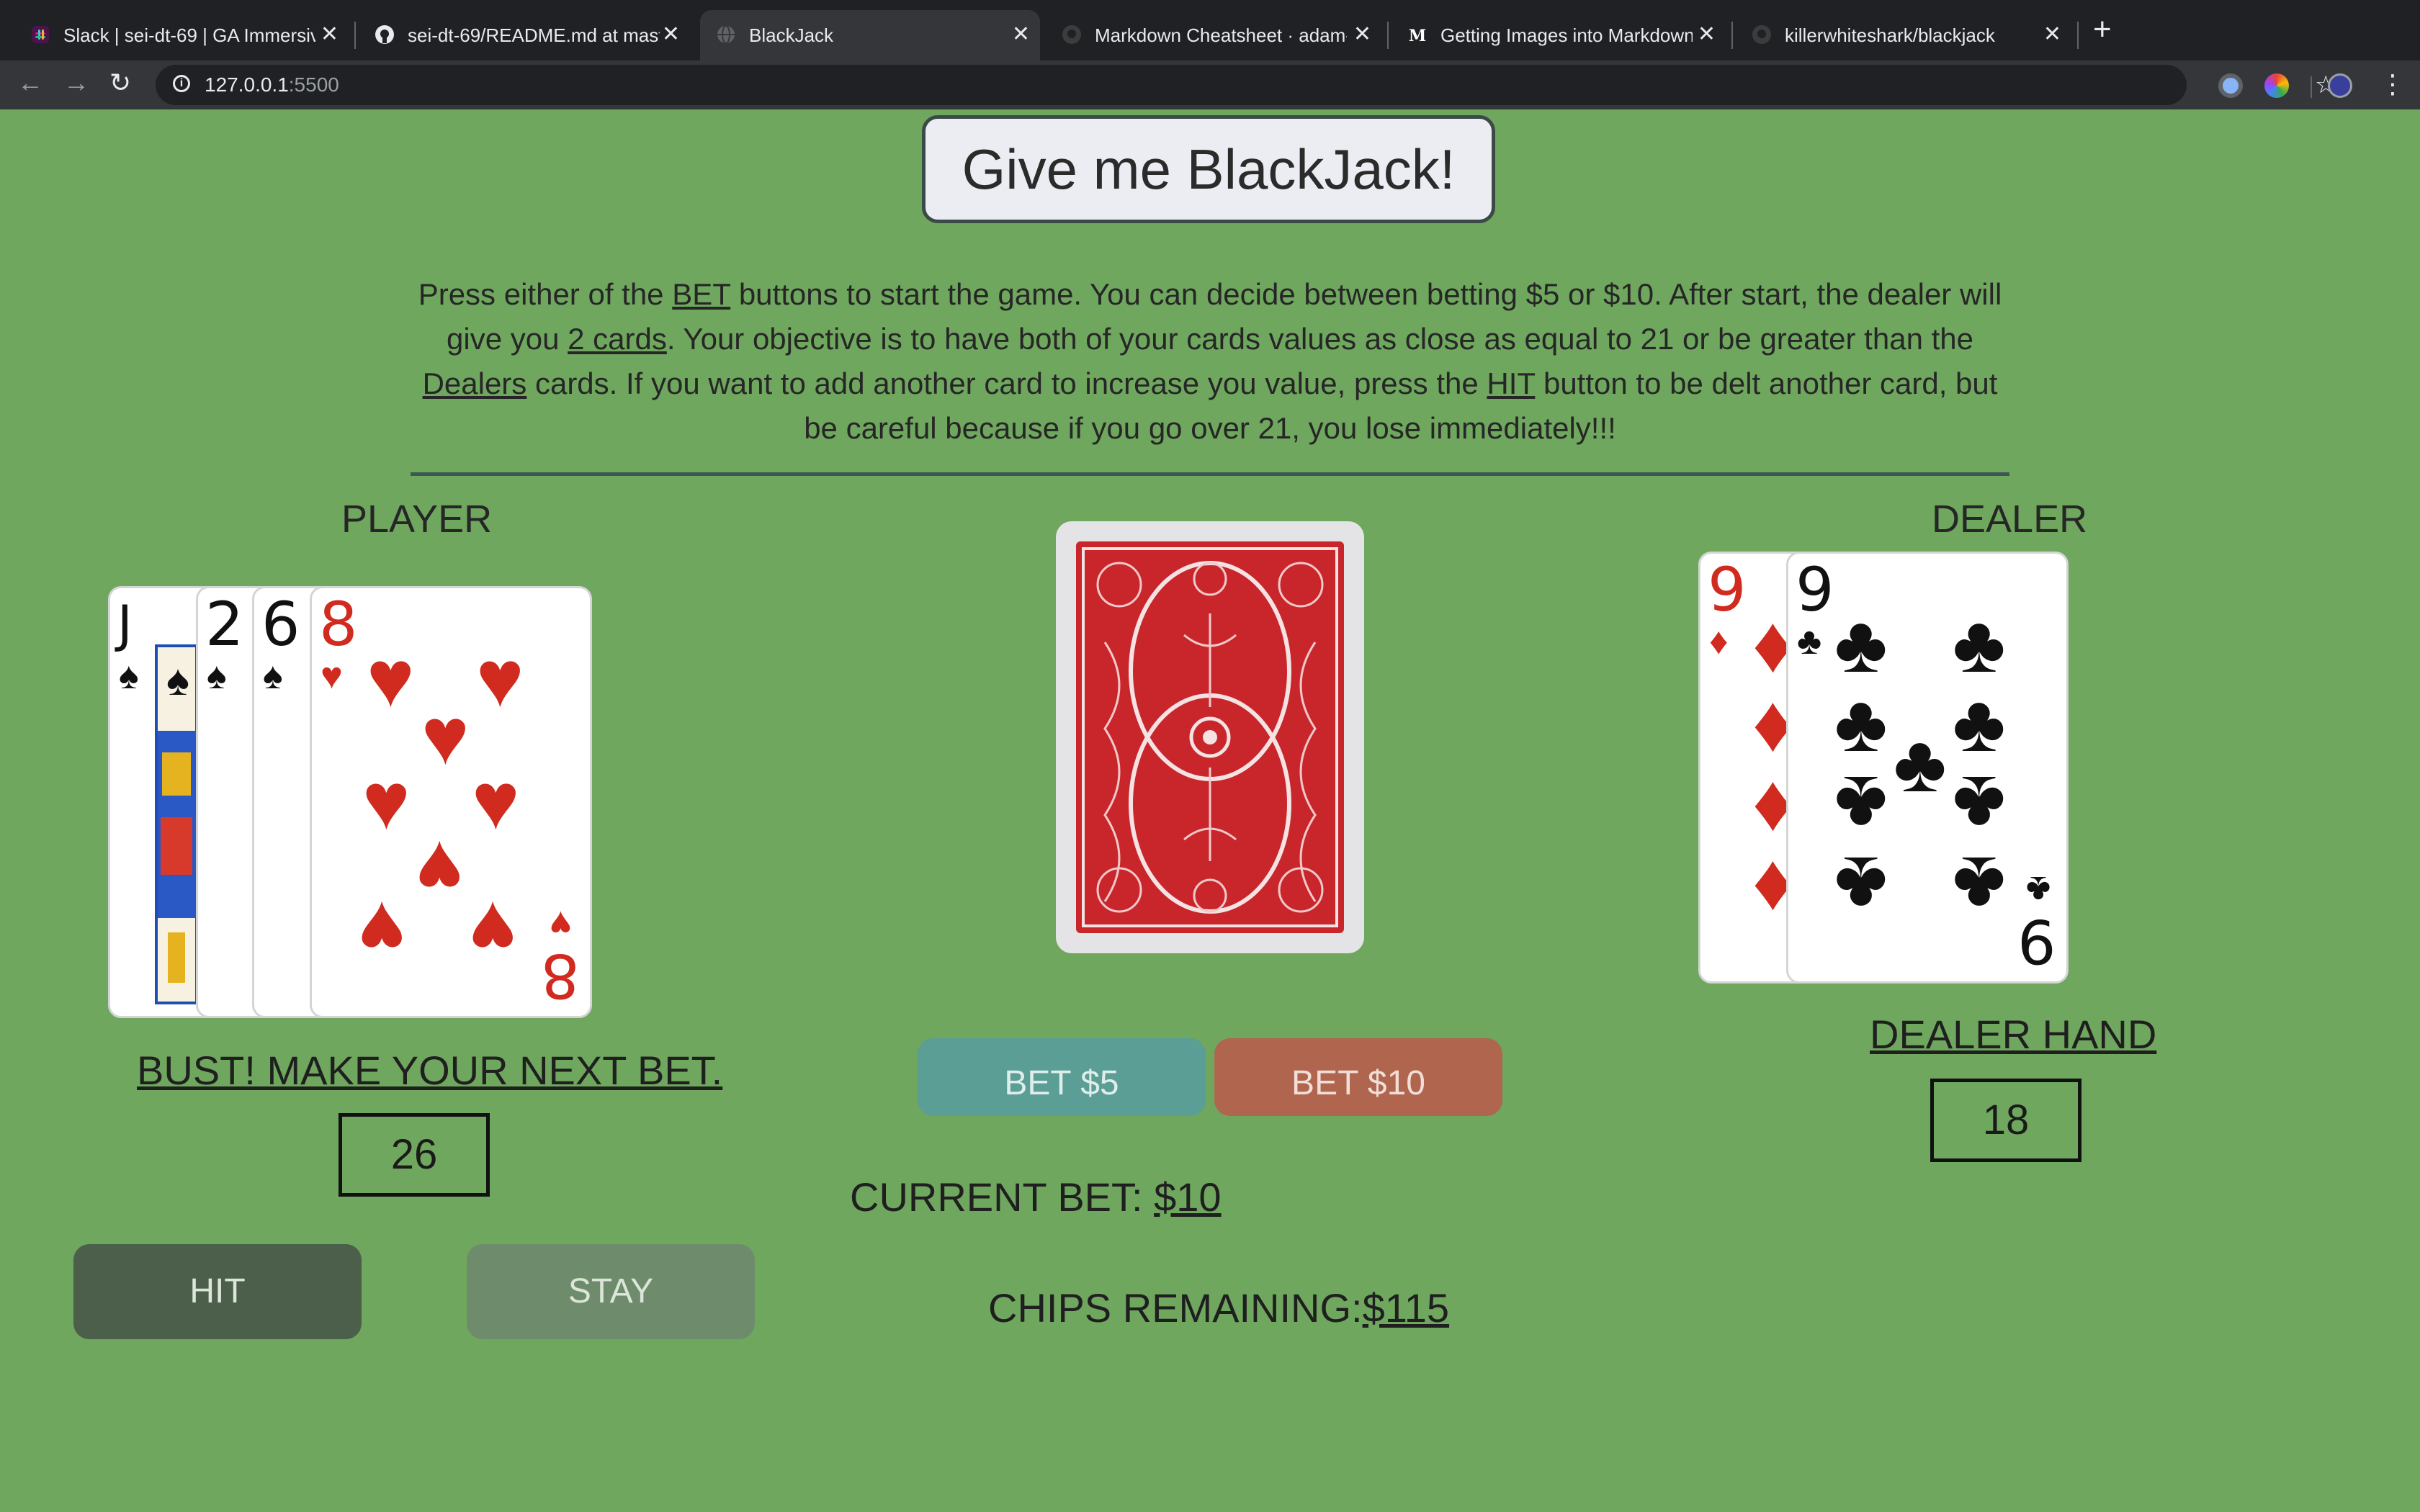 The width and height of the screenshot is (2420, 1512). Describe the element at coordinates (726, 34) in the screenshot. I see `globe-icon` at that location.